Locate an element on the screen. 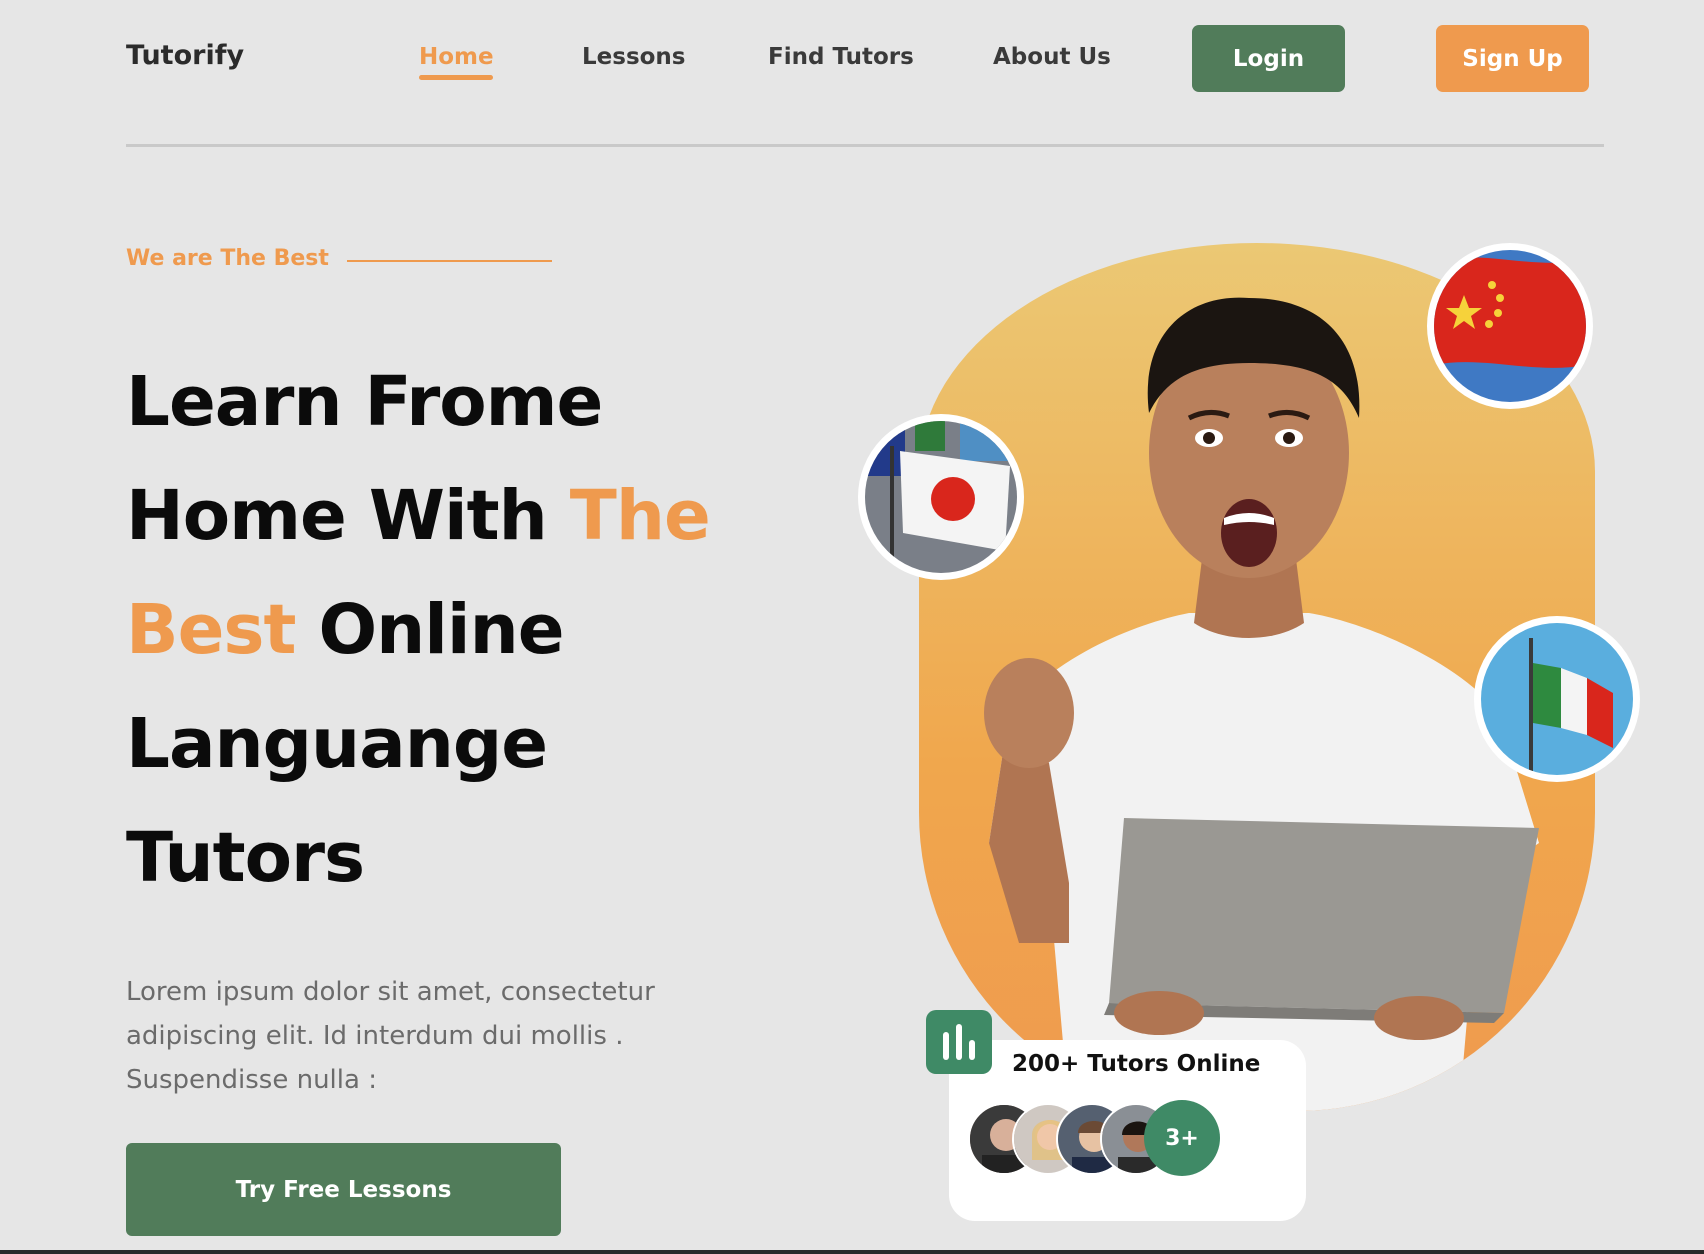  bottom-border is located at coordinates (852, 1252).